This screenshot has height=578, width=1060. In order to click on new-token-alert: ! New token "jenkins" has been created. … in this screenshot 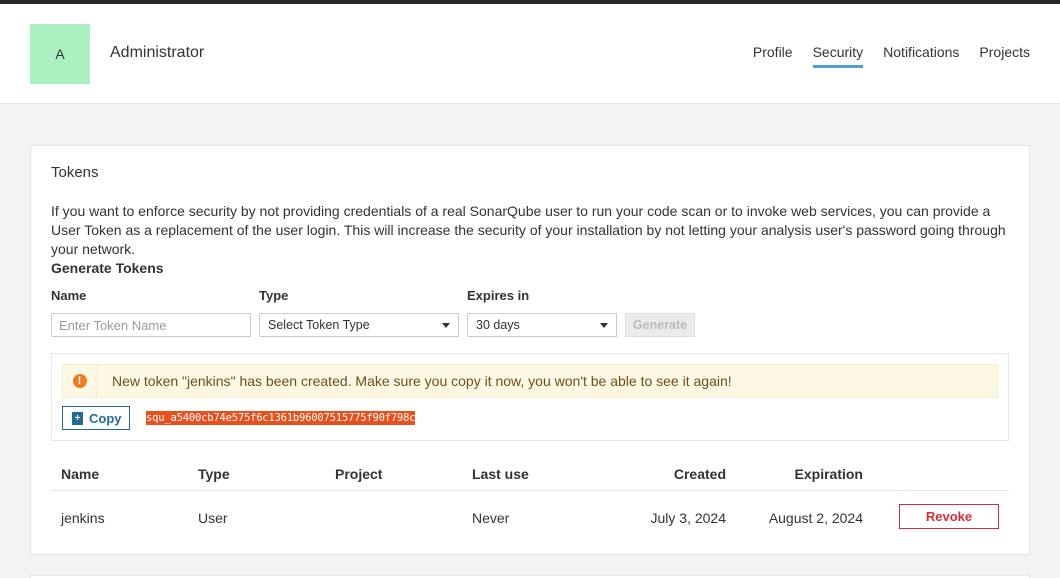, I will do `click(530, 381)`.